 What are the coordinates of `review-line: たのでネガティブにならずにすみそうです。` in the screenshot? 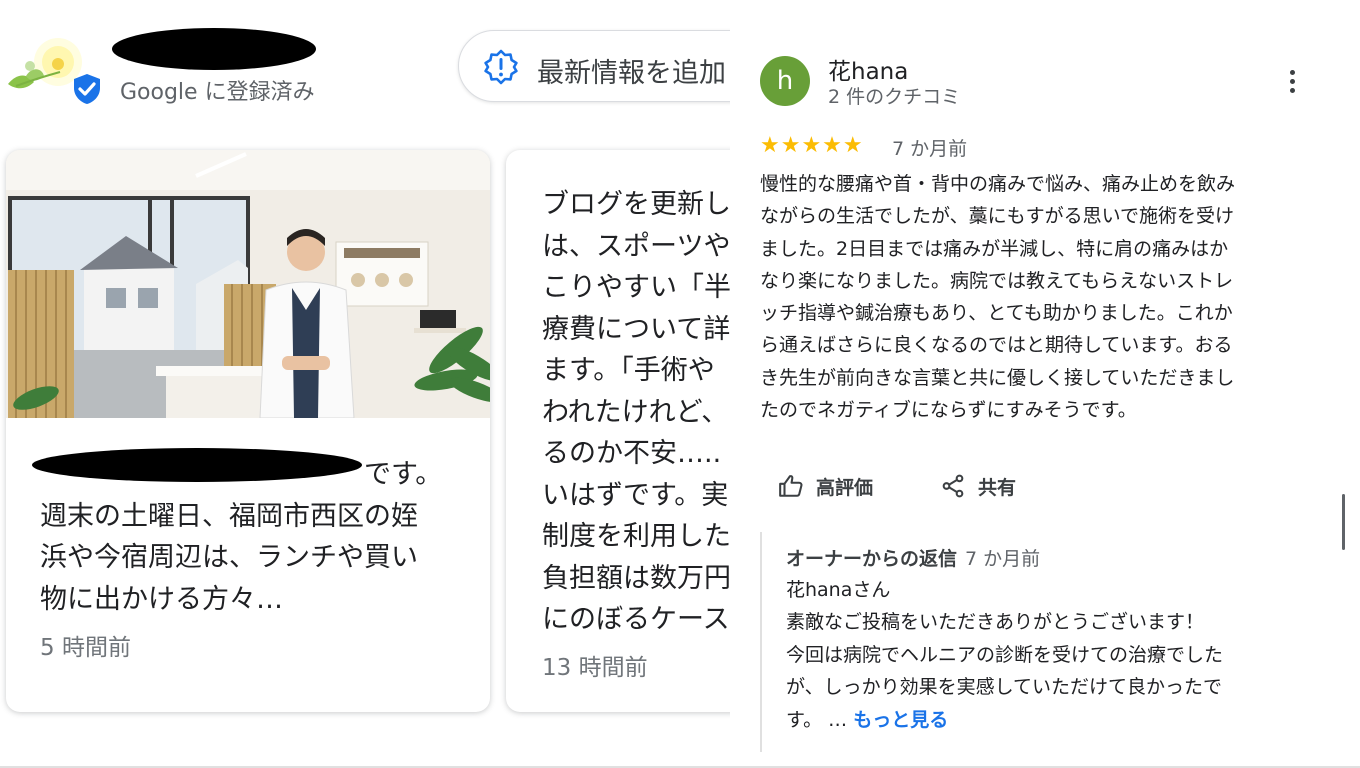 It's located at (948, 410).